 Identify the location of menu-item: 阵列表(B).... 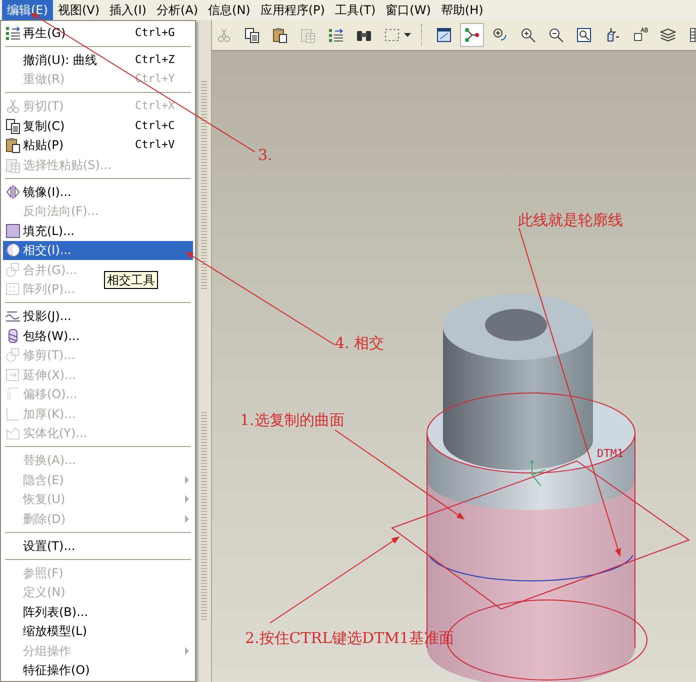
(46, 611).